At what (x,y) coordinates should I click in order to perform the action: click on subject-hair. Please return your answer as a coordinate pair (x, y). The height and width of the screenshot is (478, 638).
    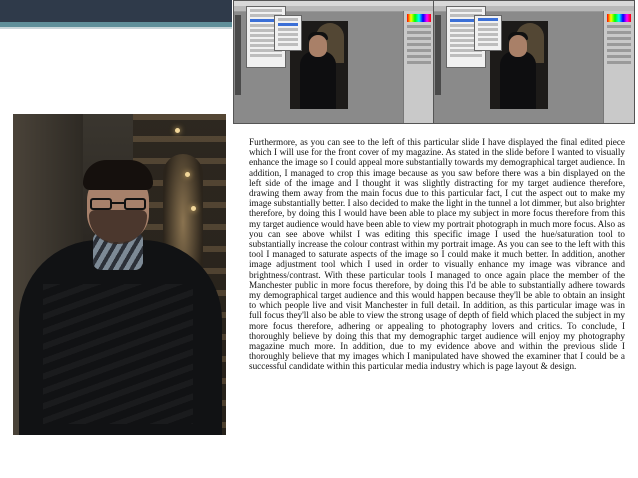
    Looking at the image, I should click on (118, 175).